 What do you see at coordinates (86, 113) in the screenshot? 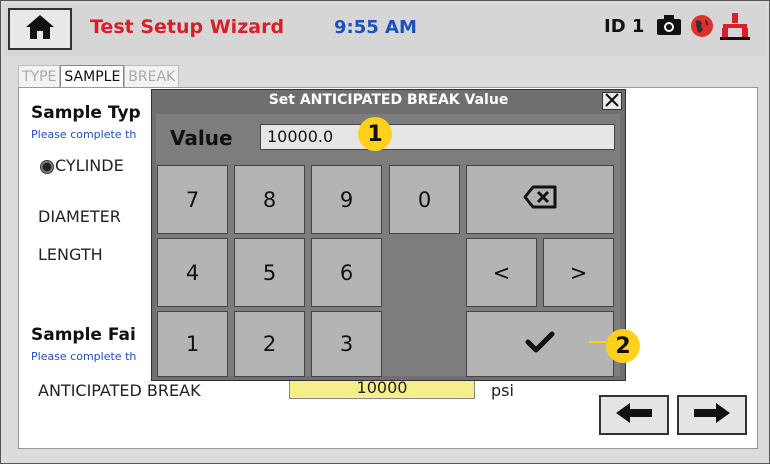
I see `sample-type-heading: Sample Typ` at bounding box center [86, 113].